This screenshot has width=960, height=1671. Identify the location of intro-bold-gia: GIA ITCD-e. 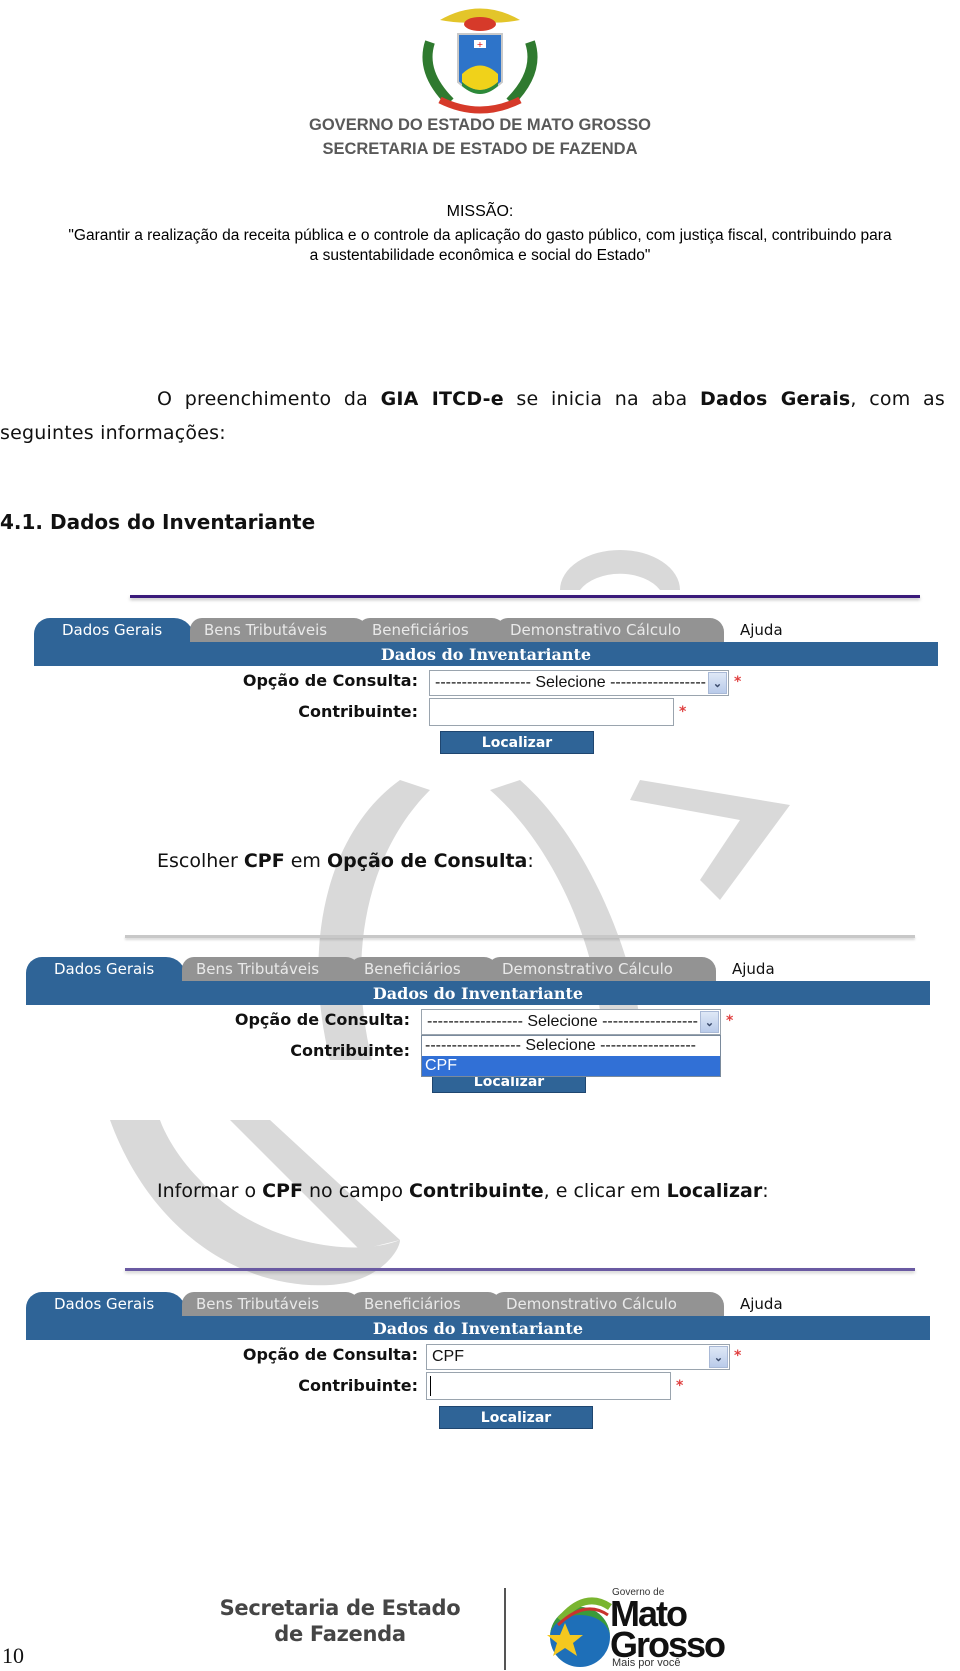
(442, 399).